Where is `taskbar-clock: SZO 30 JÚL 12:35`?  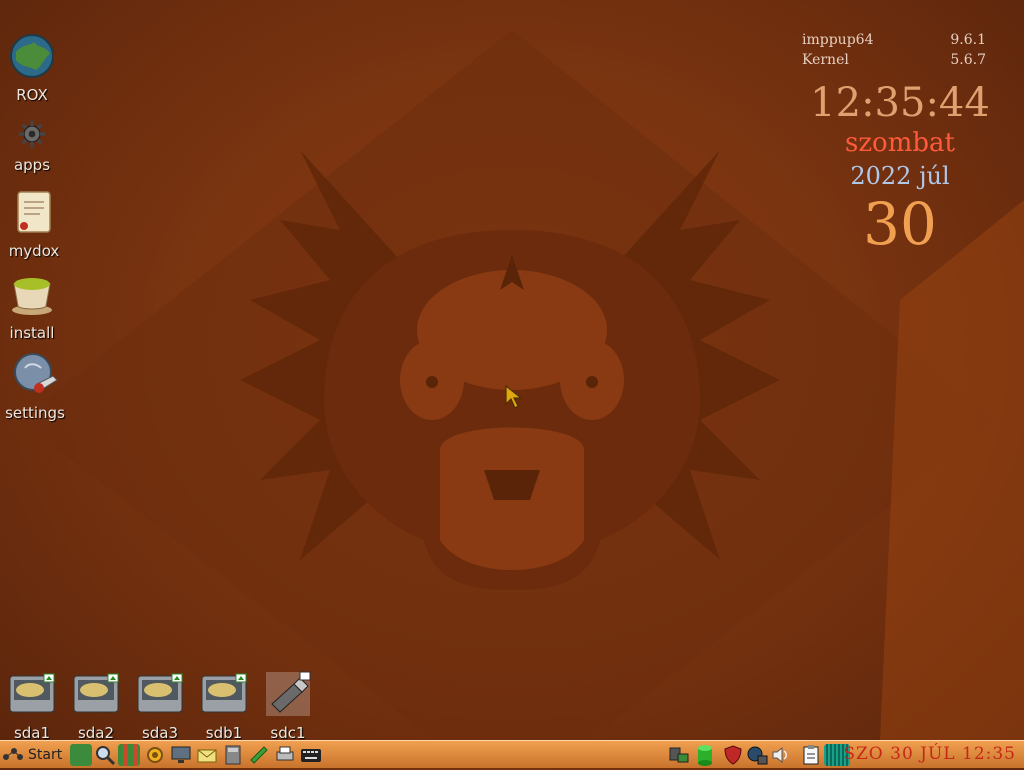 taskbar-clock: SZO 30 JÚL 12:35 is located at coordinates (929, 754).